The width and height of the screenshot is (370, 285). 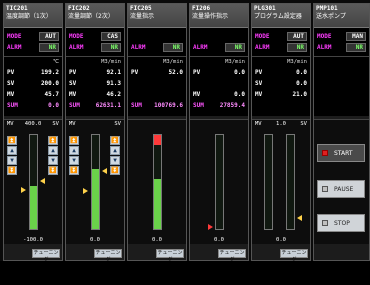 I want to click on pv-value: 92.1, so click(x=113, y=72).